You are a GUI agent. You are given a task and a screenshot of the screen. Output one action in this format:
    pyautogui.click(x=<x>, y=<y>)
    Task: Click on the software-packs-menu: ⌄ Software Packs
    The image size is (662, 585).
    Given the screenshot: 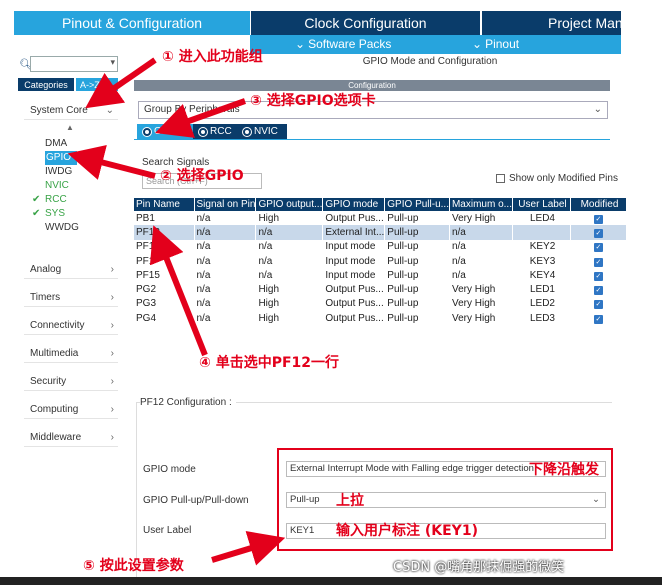 What is the action you would take?
    pyautogui.click(x=343, y=44)
    